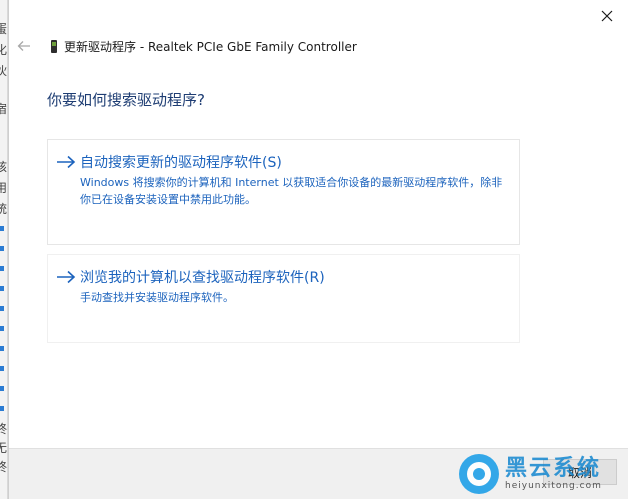 The height and width of the screenshot is (499, 628). I want to click on close-icon, so click(607, 16).